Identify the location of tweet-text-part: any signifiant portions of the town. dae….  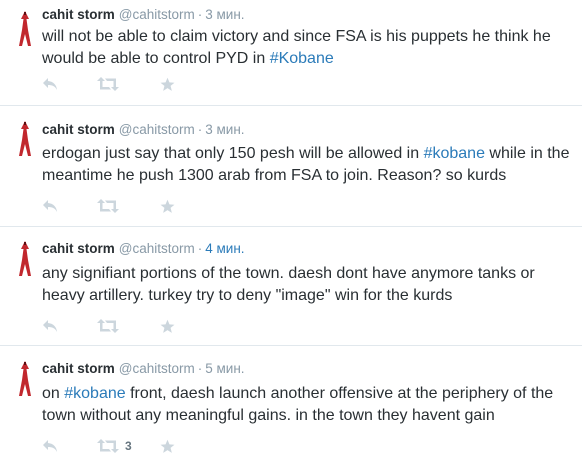
(288, 284).